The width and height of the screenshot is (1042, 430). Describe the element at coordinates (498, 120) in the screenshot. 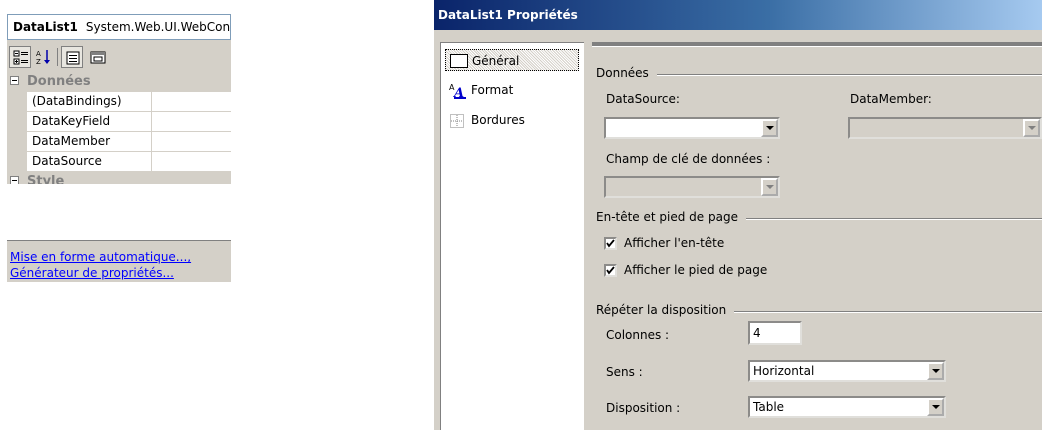

I see `nav-item-label: Bordures` at that location.